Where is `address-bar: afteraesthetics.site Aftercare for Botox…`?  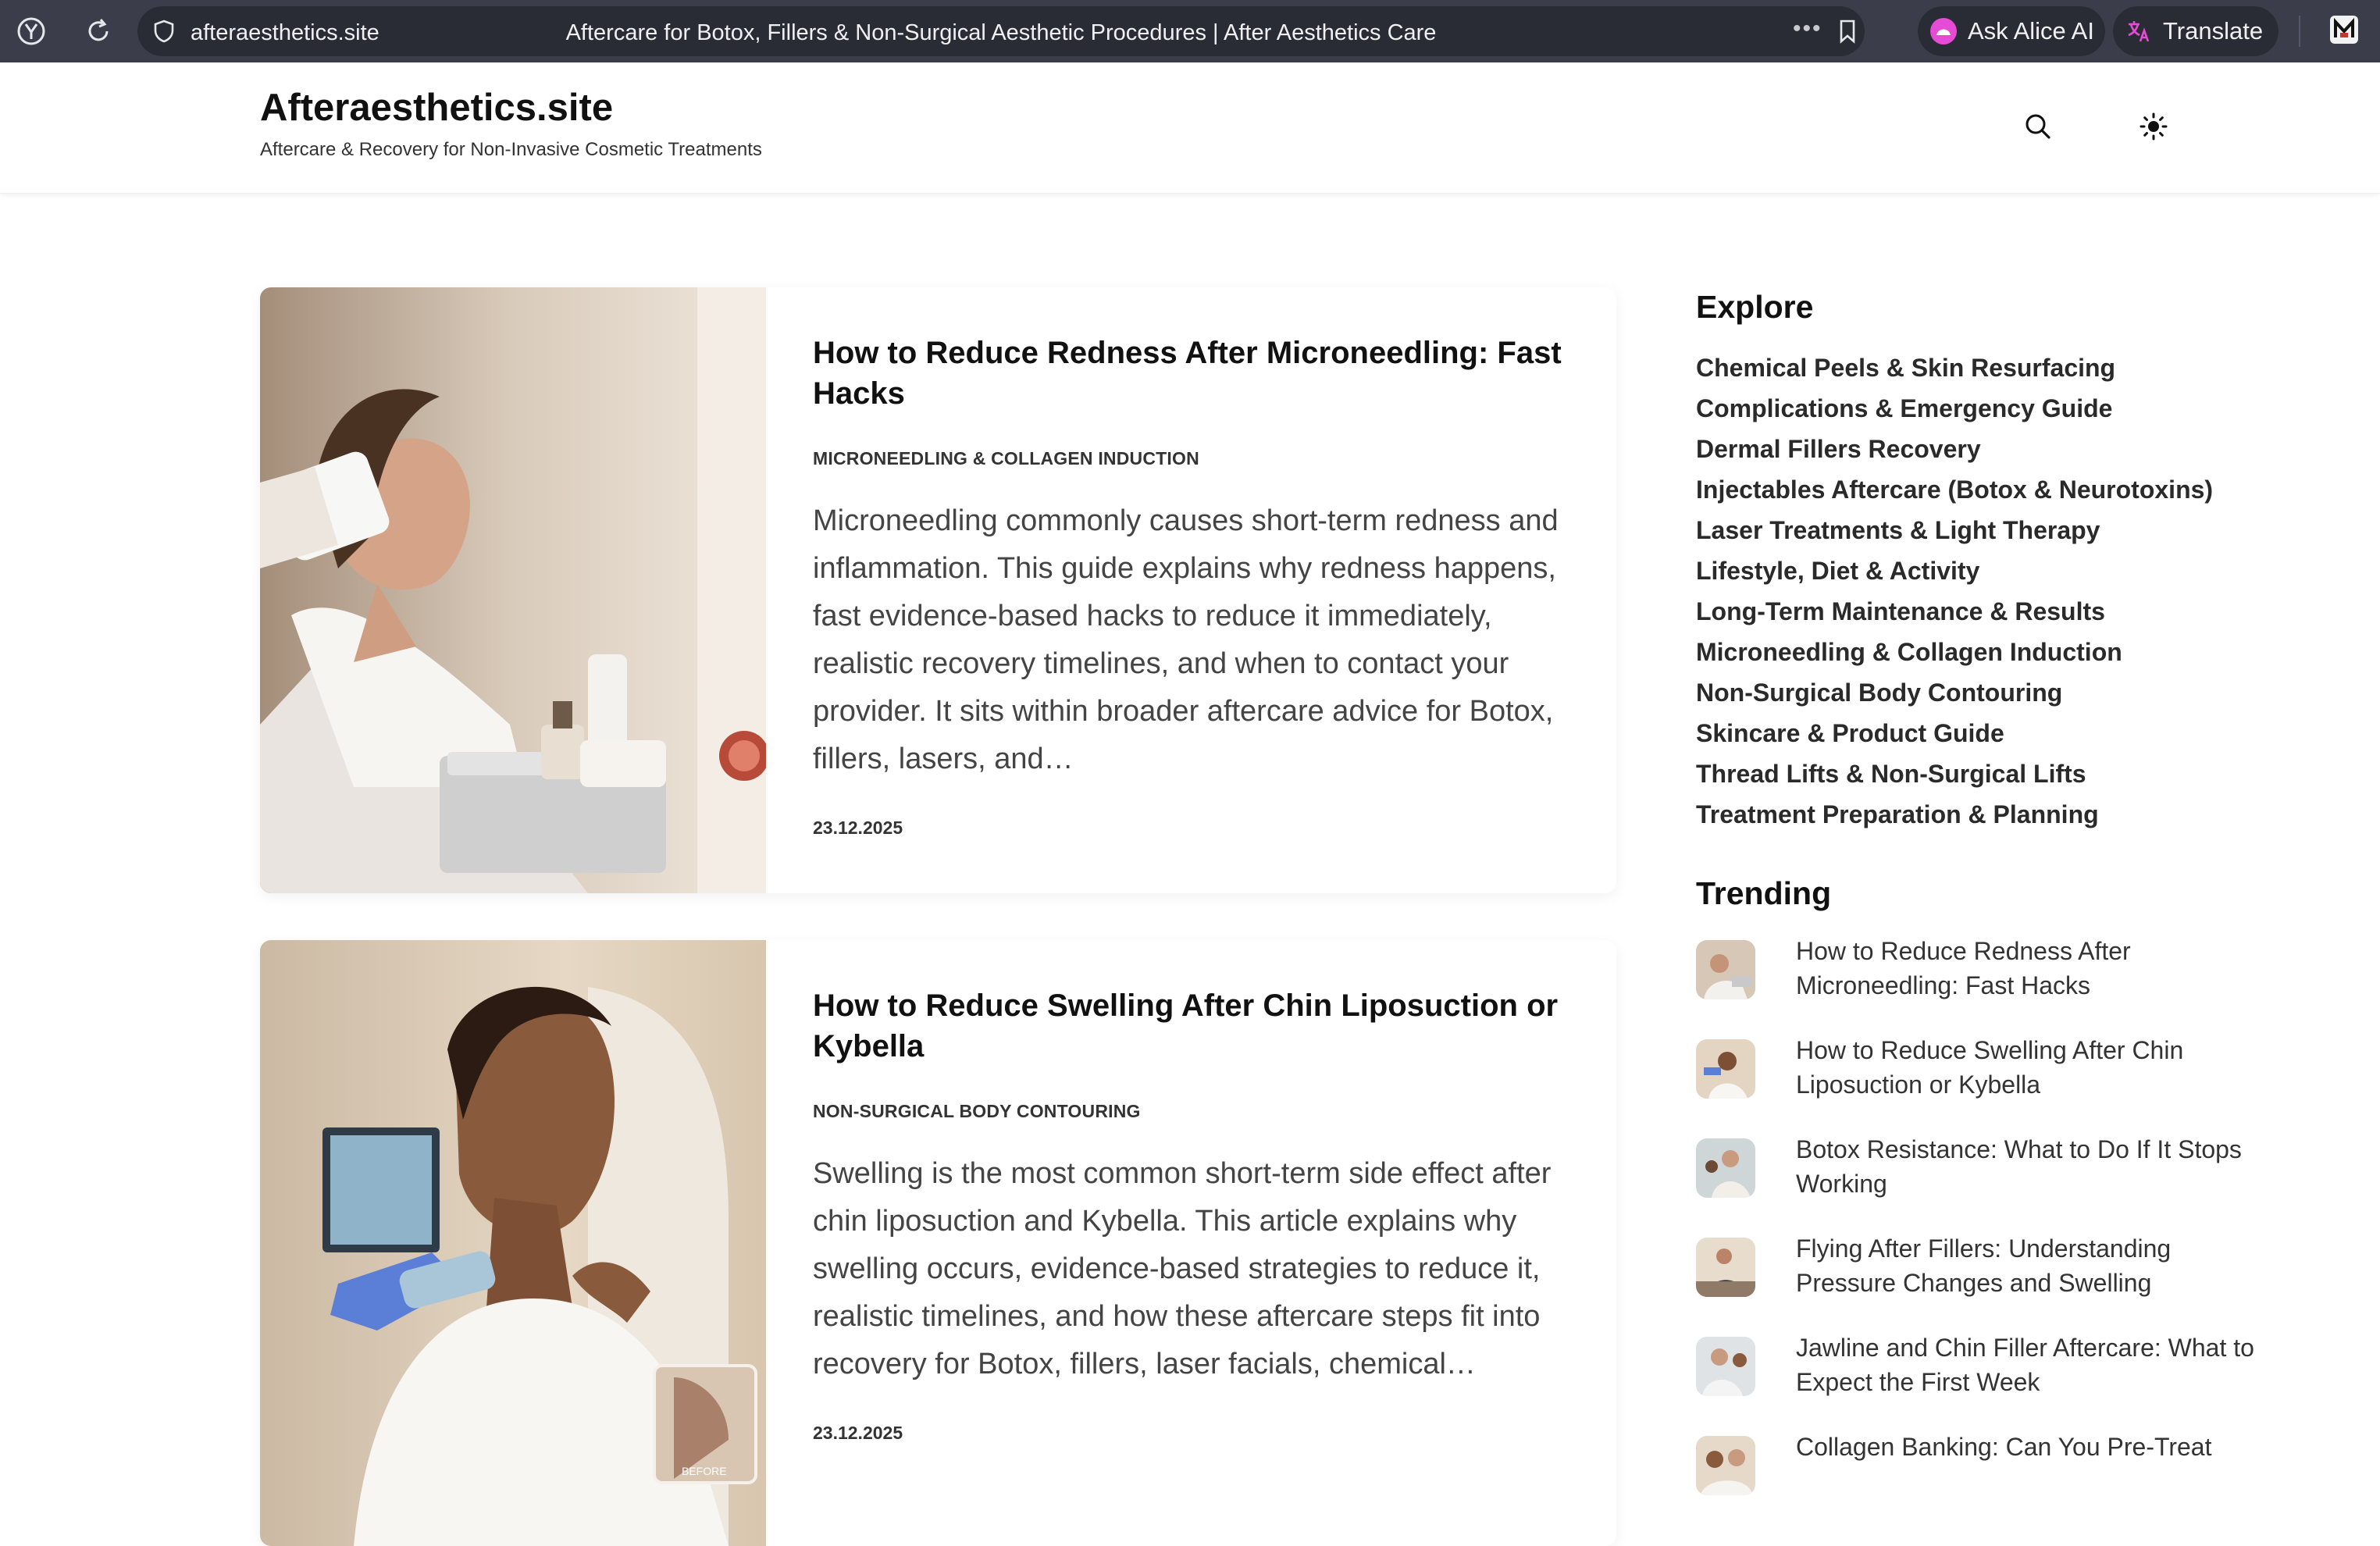
address-bar: afteraesthetics.site Aftercare for Botox… is located at coordinates (1001, 31).